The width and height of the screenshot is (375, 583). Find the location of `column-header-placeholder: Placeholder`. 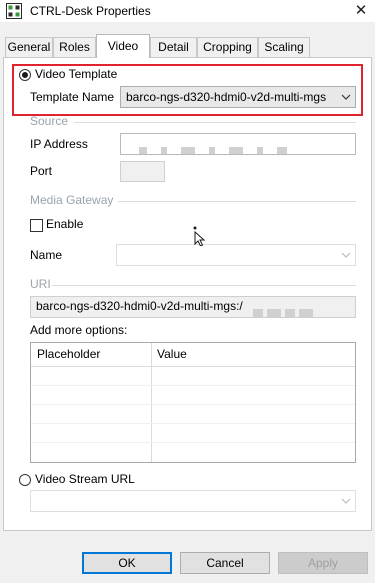

column-header-placeholder: Placeholder is located at coordinates (91, 354).